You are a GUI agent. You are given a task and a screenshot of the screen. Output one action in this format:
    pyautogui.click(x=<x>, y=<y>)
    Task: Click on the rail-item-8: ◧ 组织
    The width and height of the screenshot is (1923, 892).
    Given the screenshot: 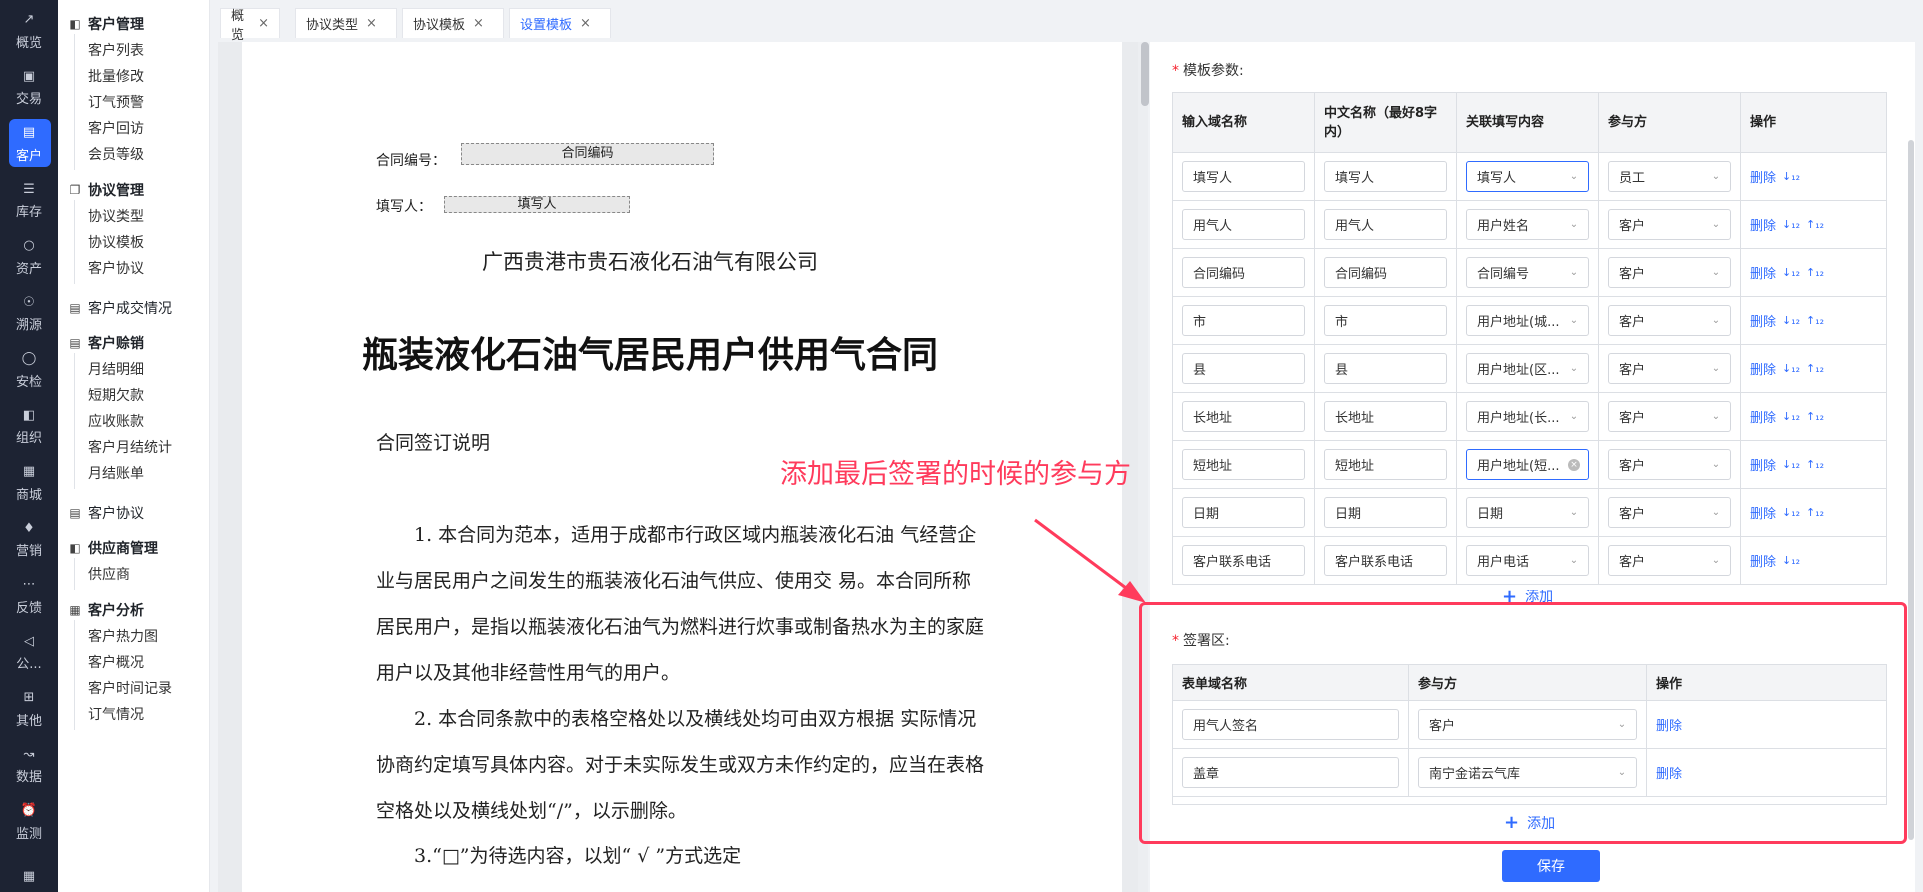 What is the action you would take?
    pyautogui.click(x=29, y=426)
    